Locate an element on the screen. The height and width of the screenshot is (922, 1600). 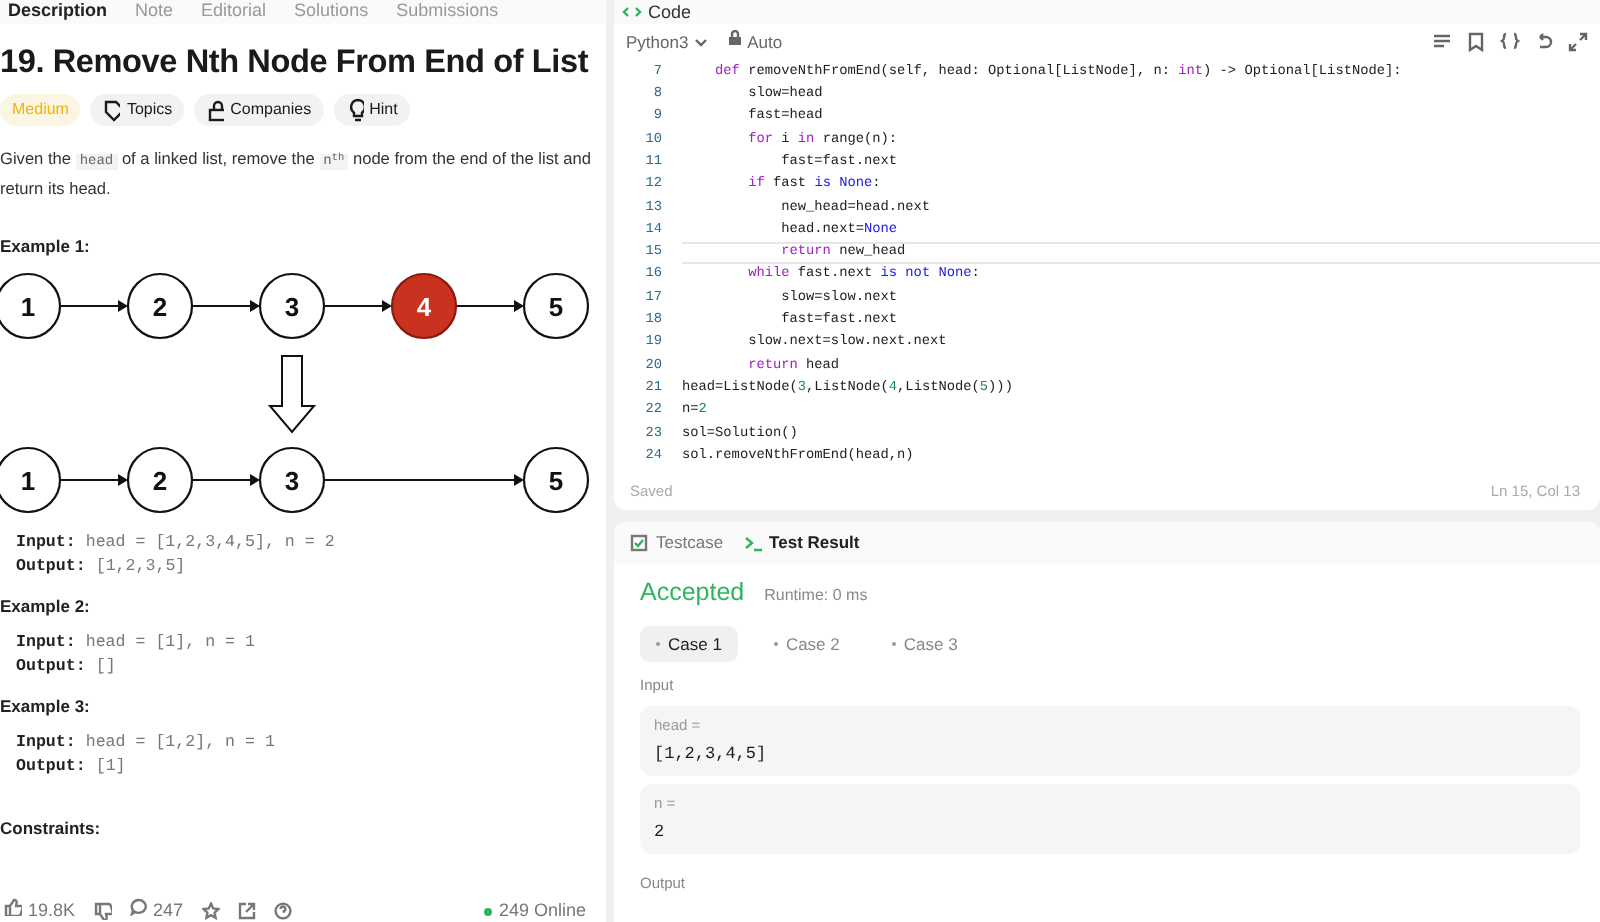
example-input-text: Input: head = [1], n = 1 is located at coordinates (136, 643).